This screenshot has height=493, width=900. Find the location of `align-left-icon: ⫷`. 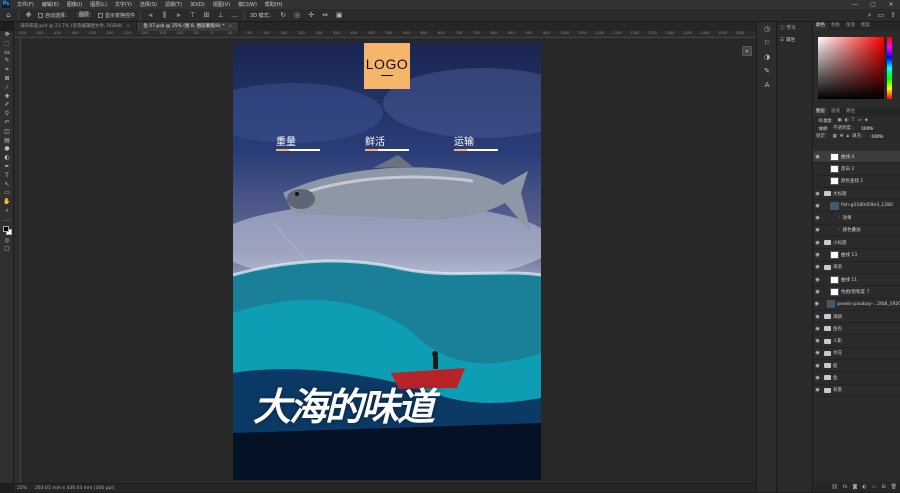

align-left-icon: ⫷ is located at coordinates (150, 15).